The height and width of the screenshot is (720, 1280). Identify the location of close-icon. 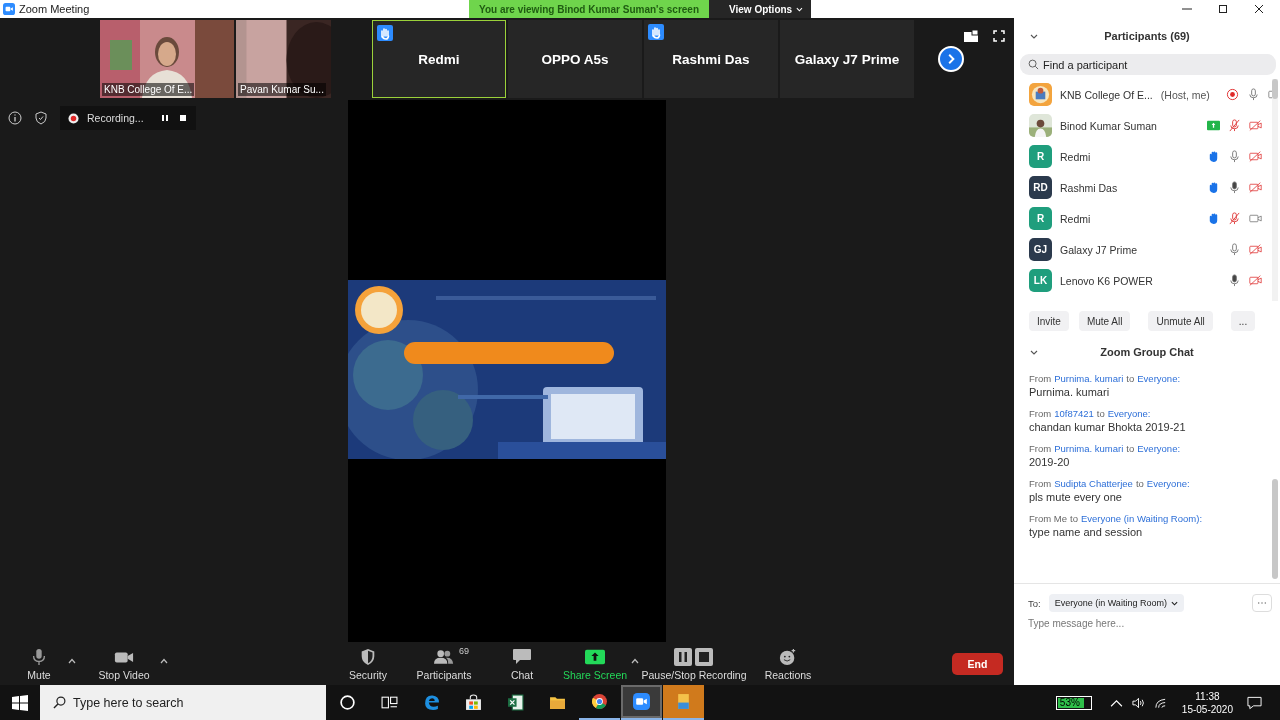
(1259, 9).